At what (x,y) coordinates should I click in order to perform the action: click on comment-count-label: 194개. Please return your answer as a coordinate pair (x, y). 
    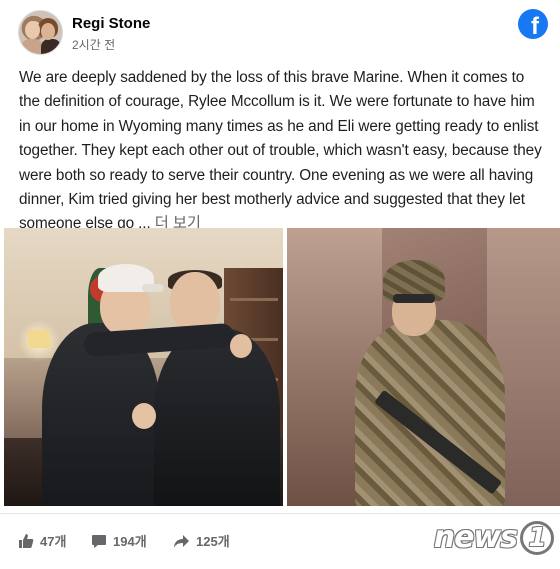
    Looking at the image, I should click on (130, 541).